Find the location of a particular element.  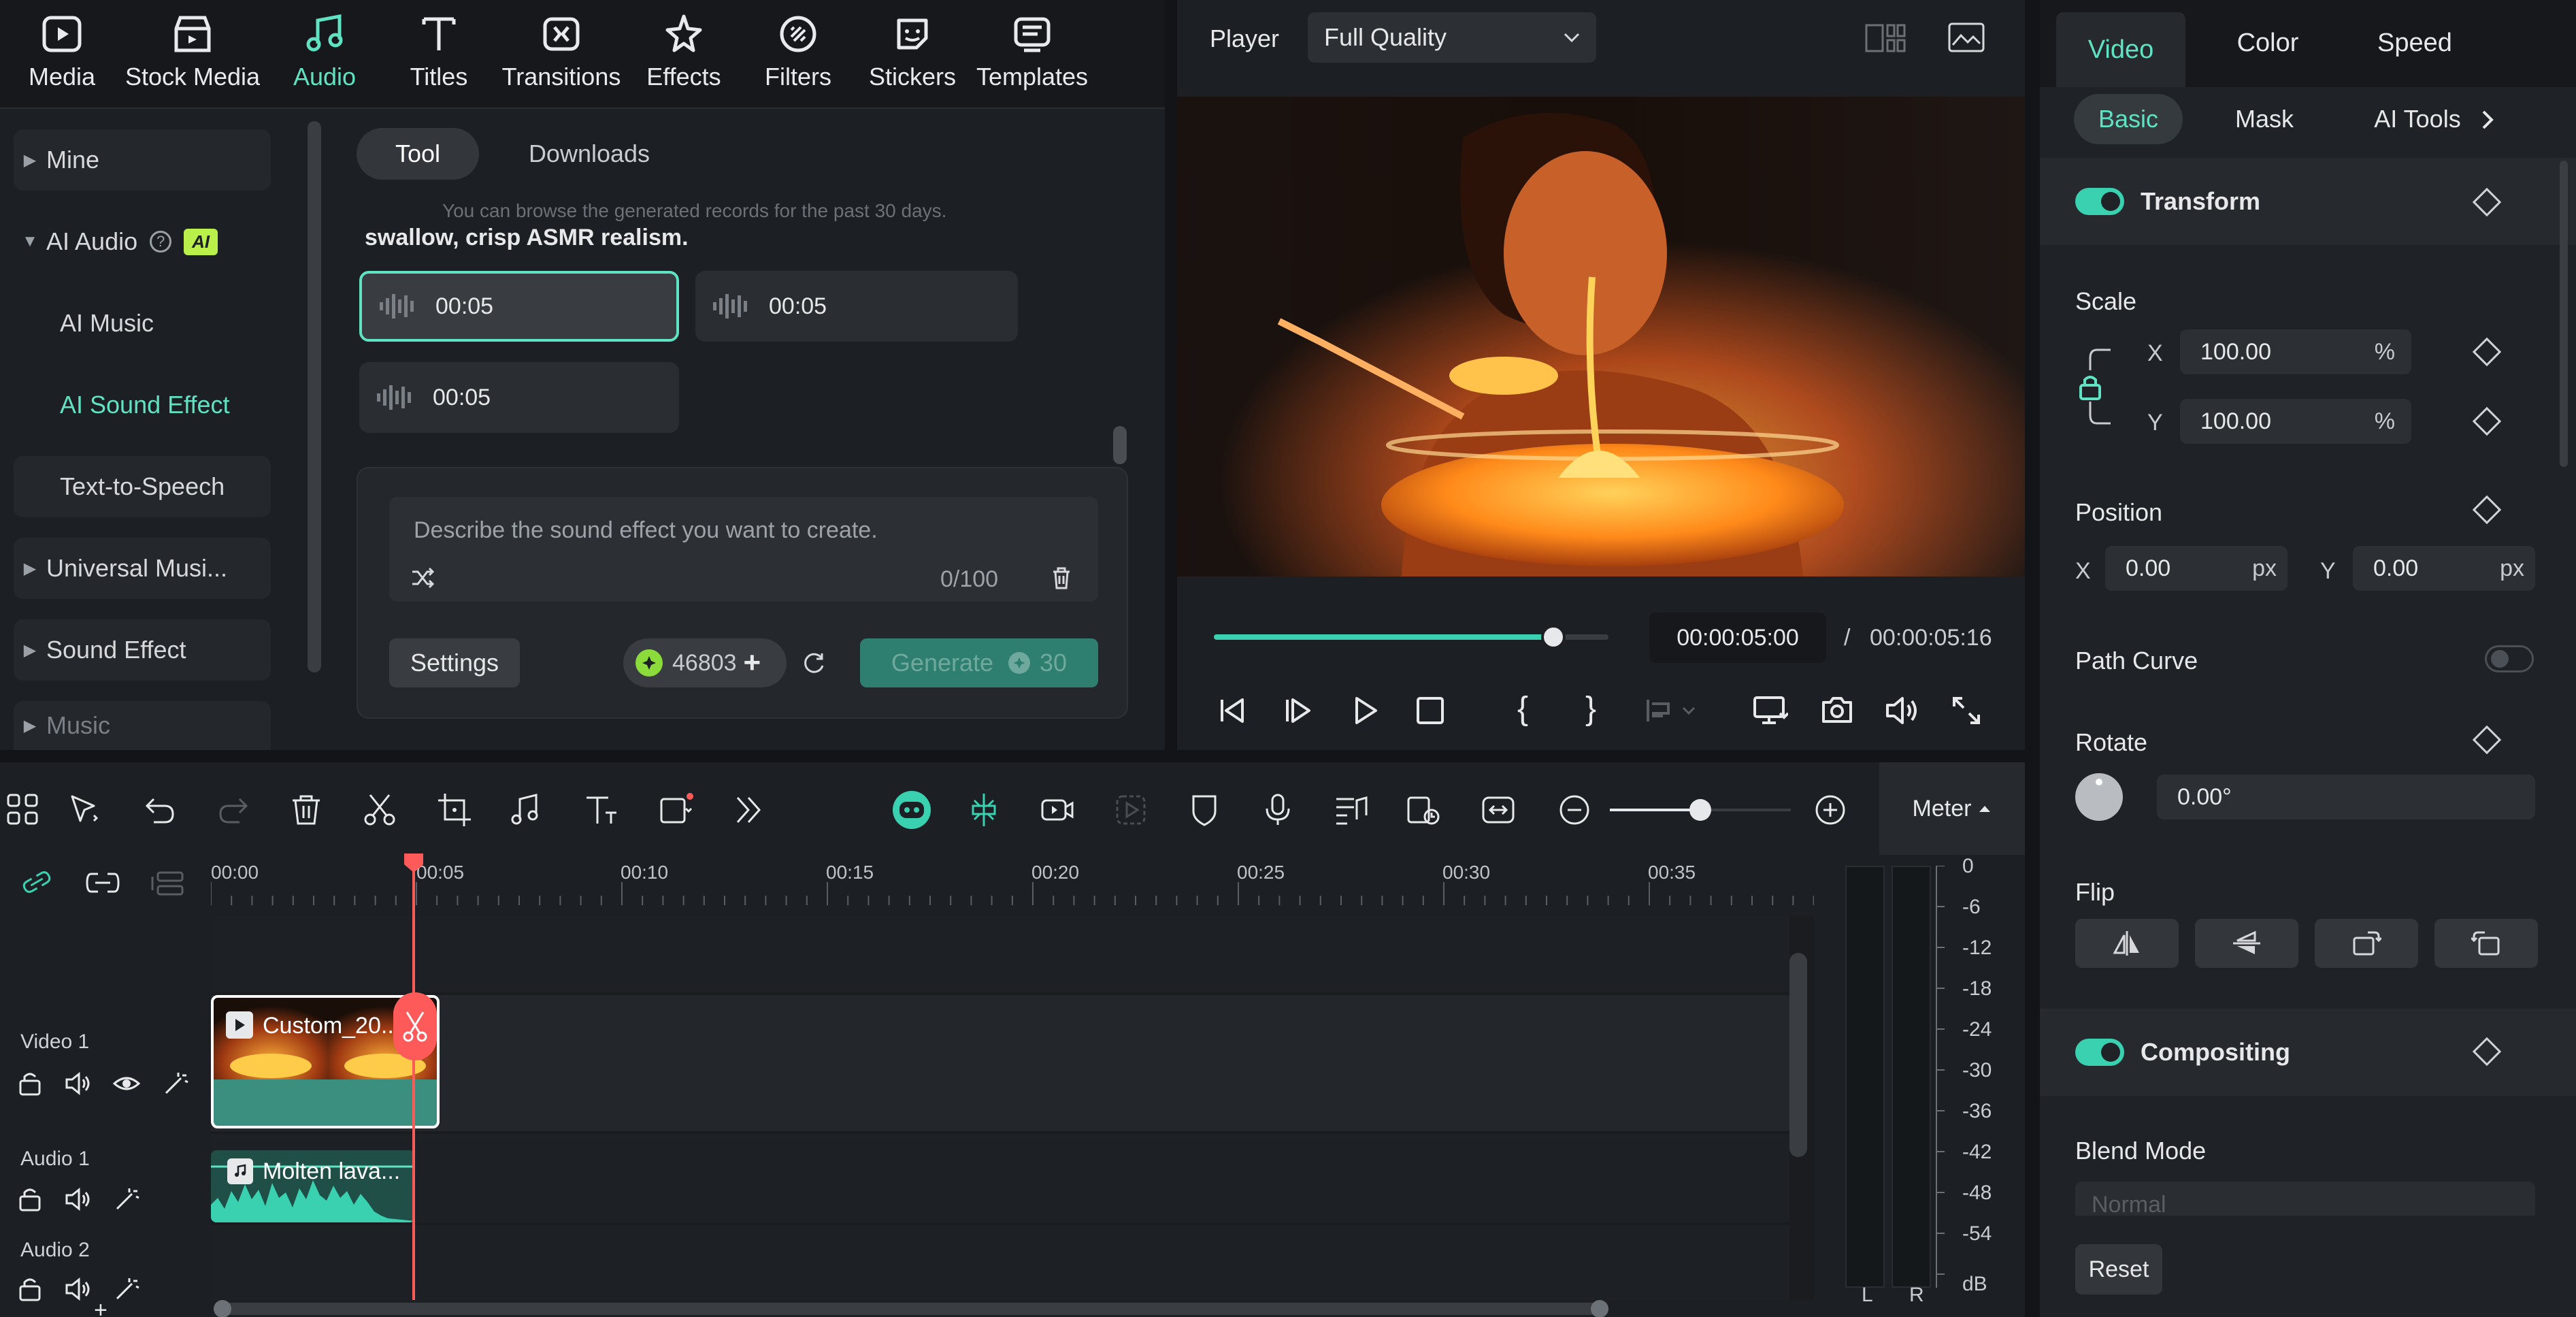

microphone-icon is located at coordinates (1278, 810).